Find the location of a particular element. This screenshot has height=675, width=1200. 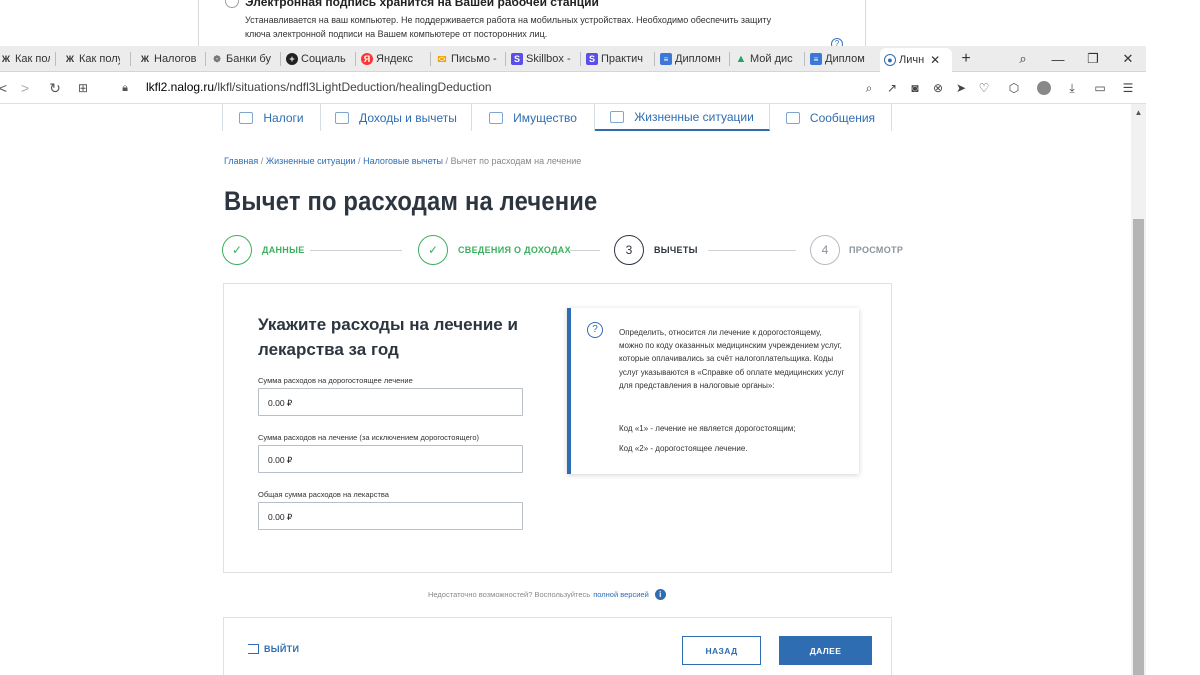

nav-life-situations: Жизненные ситуации is located at coordinates (682, 117).